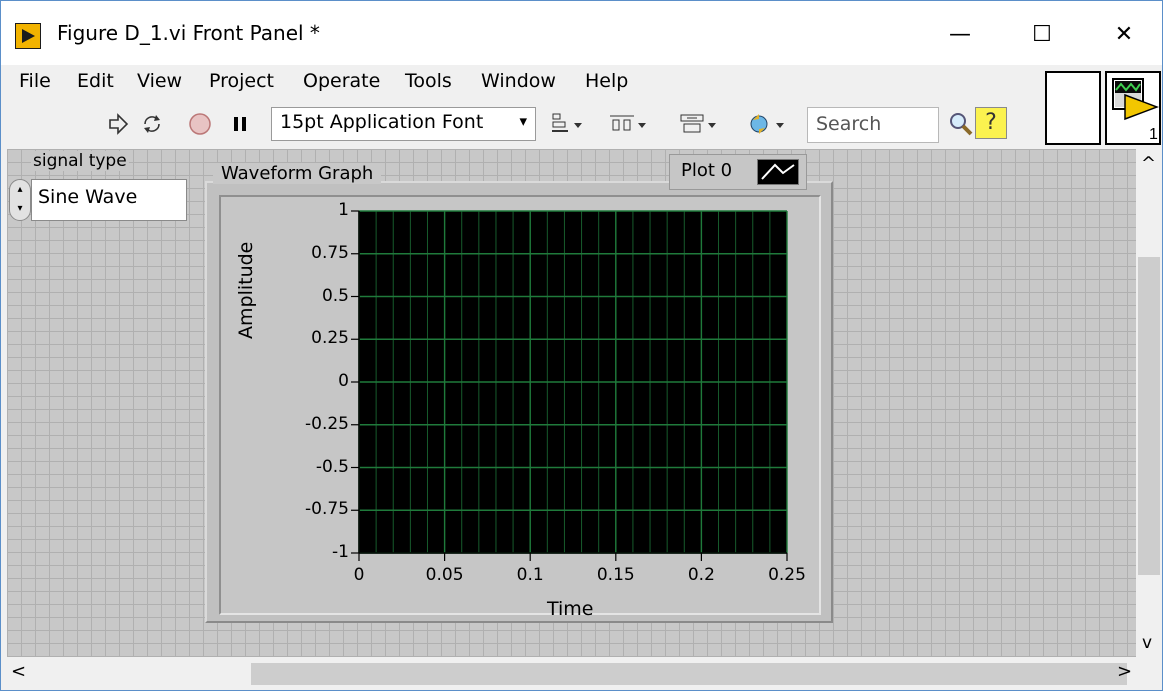 The height and width of the screenshot is (691, 1163). What do you see at coordinates (343, 210) in the screenshot?
I see `y-tick-label: 1` at bounding box center [343, 210].